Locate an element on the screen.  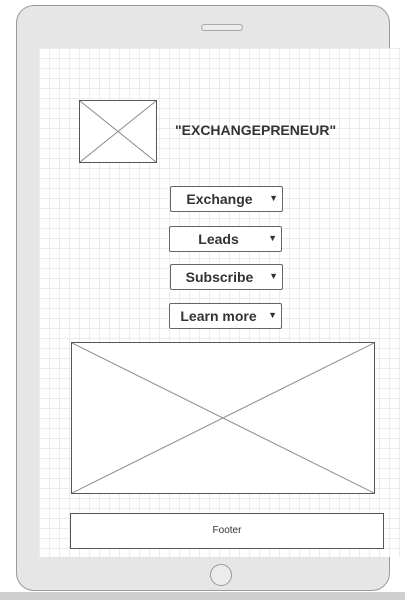
app-title: "EXCHANGEPRENEUR" is located at coordinates (256, 130).